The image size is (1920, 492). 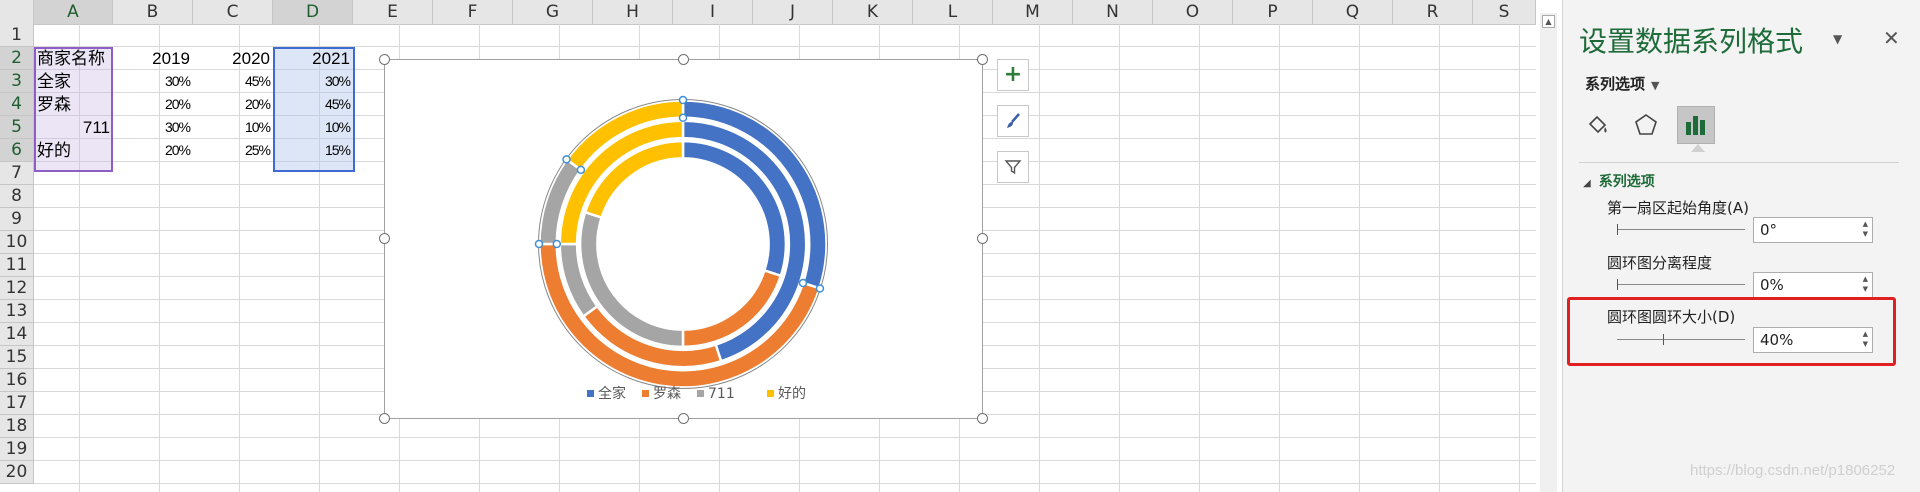 I want to click on table-cell: 45%, so click(x=312, y=104).